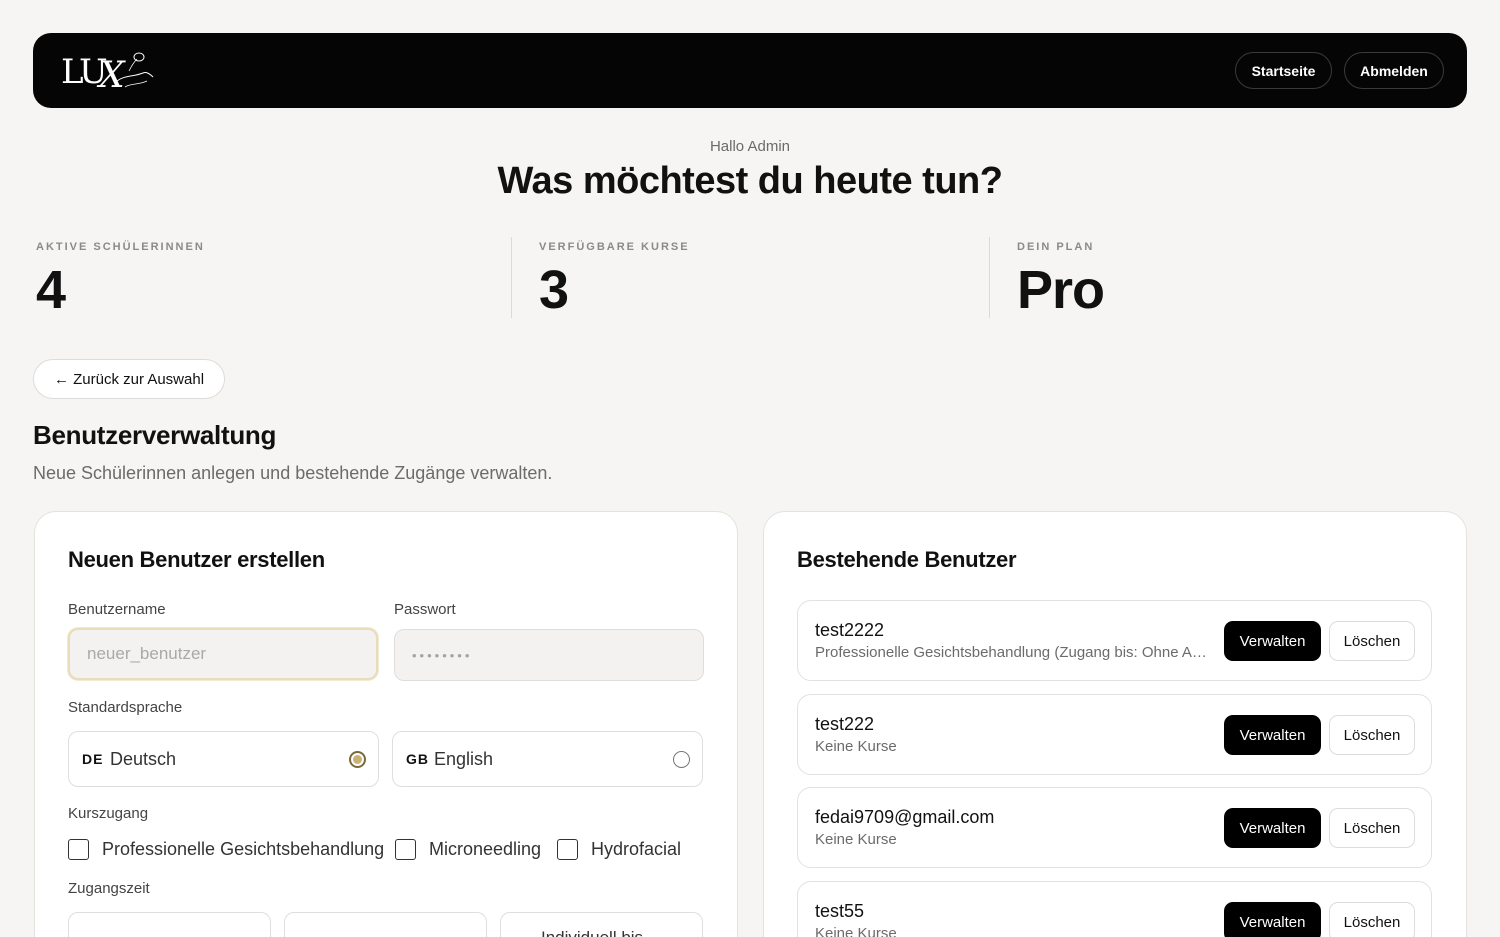 Image resolution: width=1500 pixels, height=937 pixels. What do you see at coordinates (117, 609) in the screenshot?
I see `username-label: Benutzername` at bounding box center [117, 609].